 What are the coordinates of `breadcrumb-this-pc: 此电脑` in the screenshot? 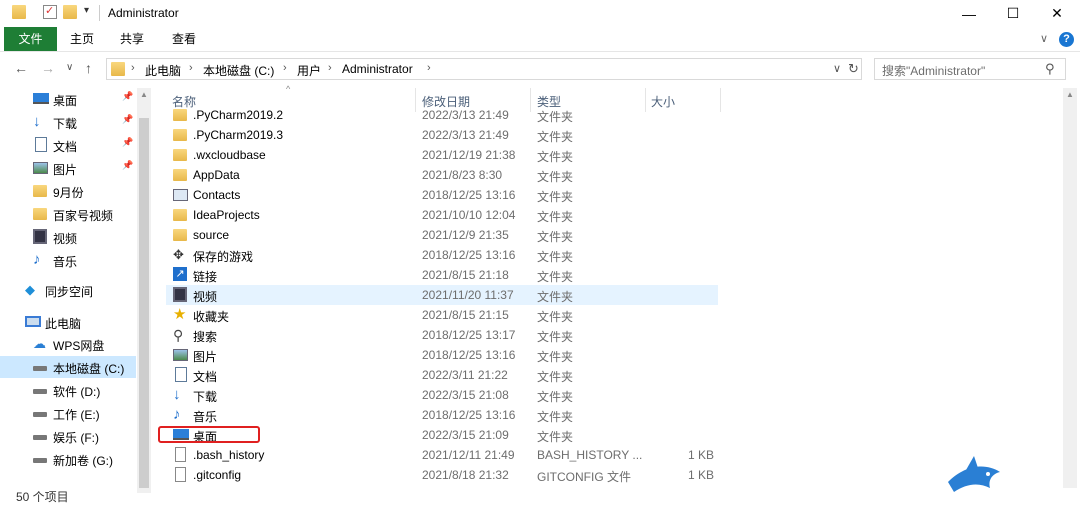 It's located at (163, 70).